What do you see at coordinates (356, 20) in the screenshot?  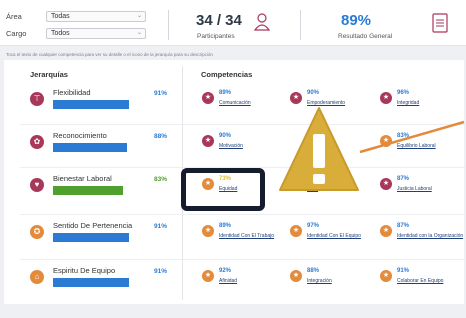 I see `overall-result-value: 89%` at bounding box center [356, 20].